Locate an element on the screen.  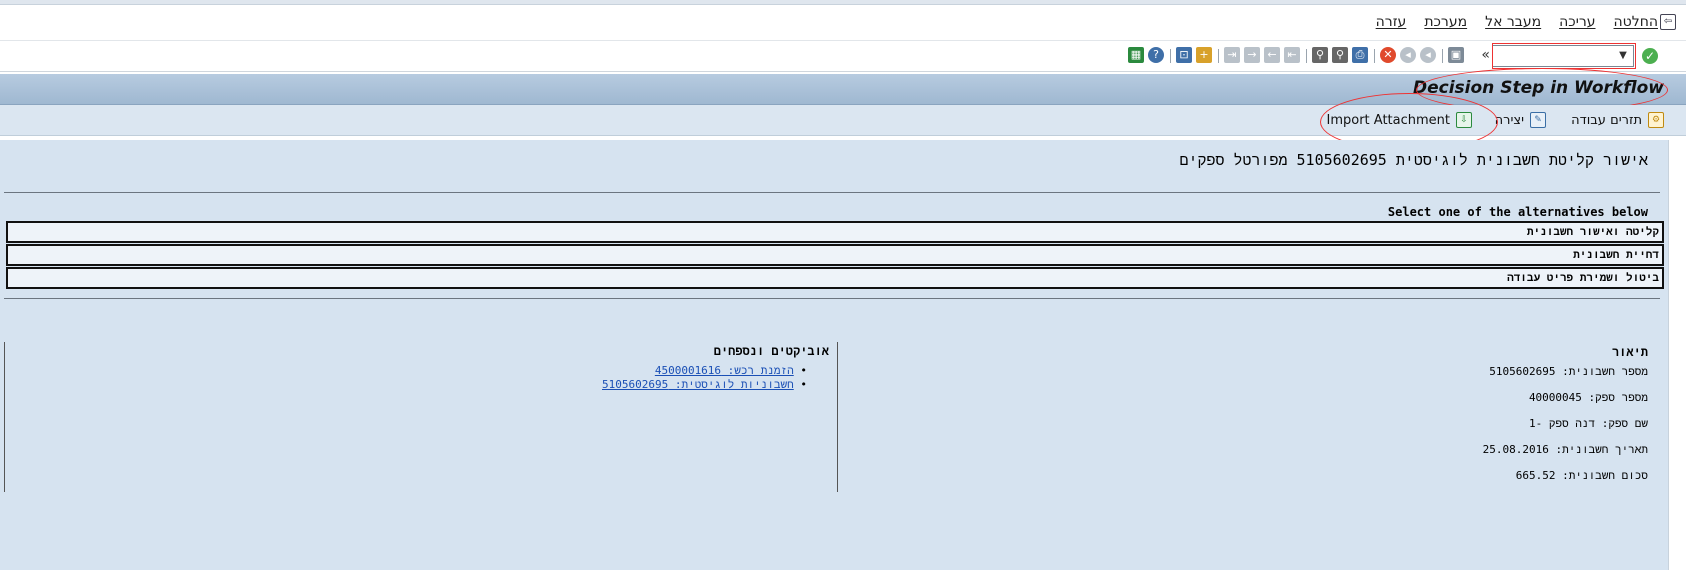
objects-header: אוביקטים ונספחים is located at coordinates (771, 351).